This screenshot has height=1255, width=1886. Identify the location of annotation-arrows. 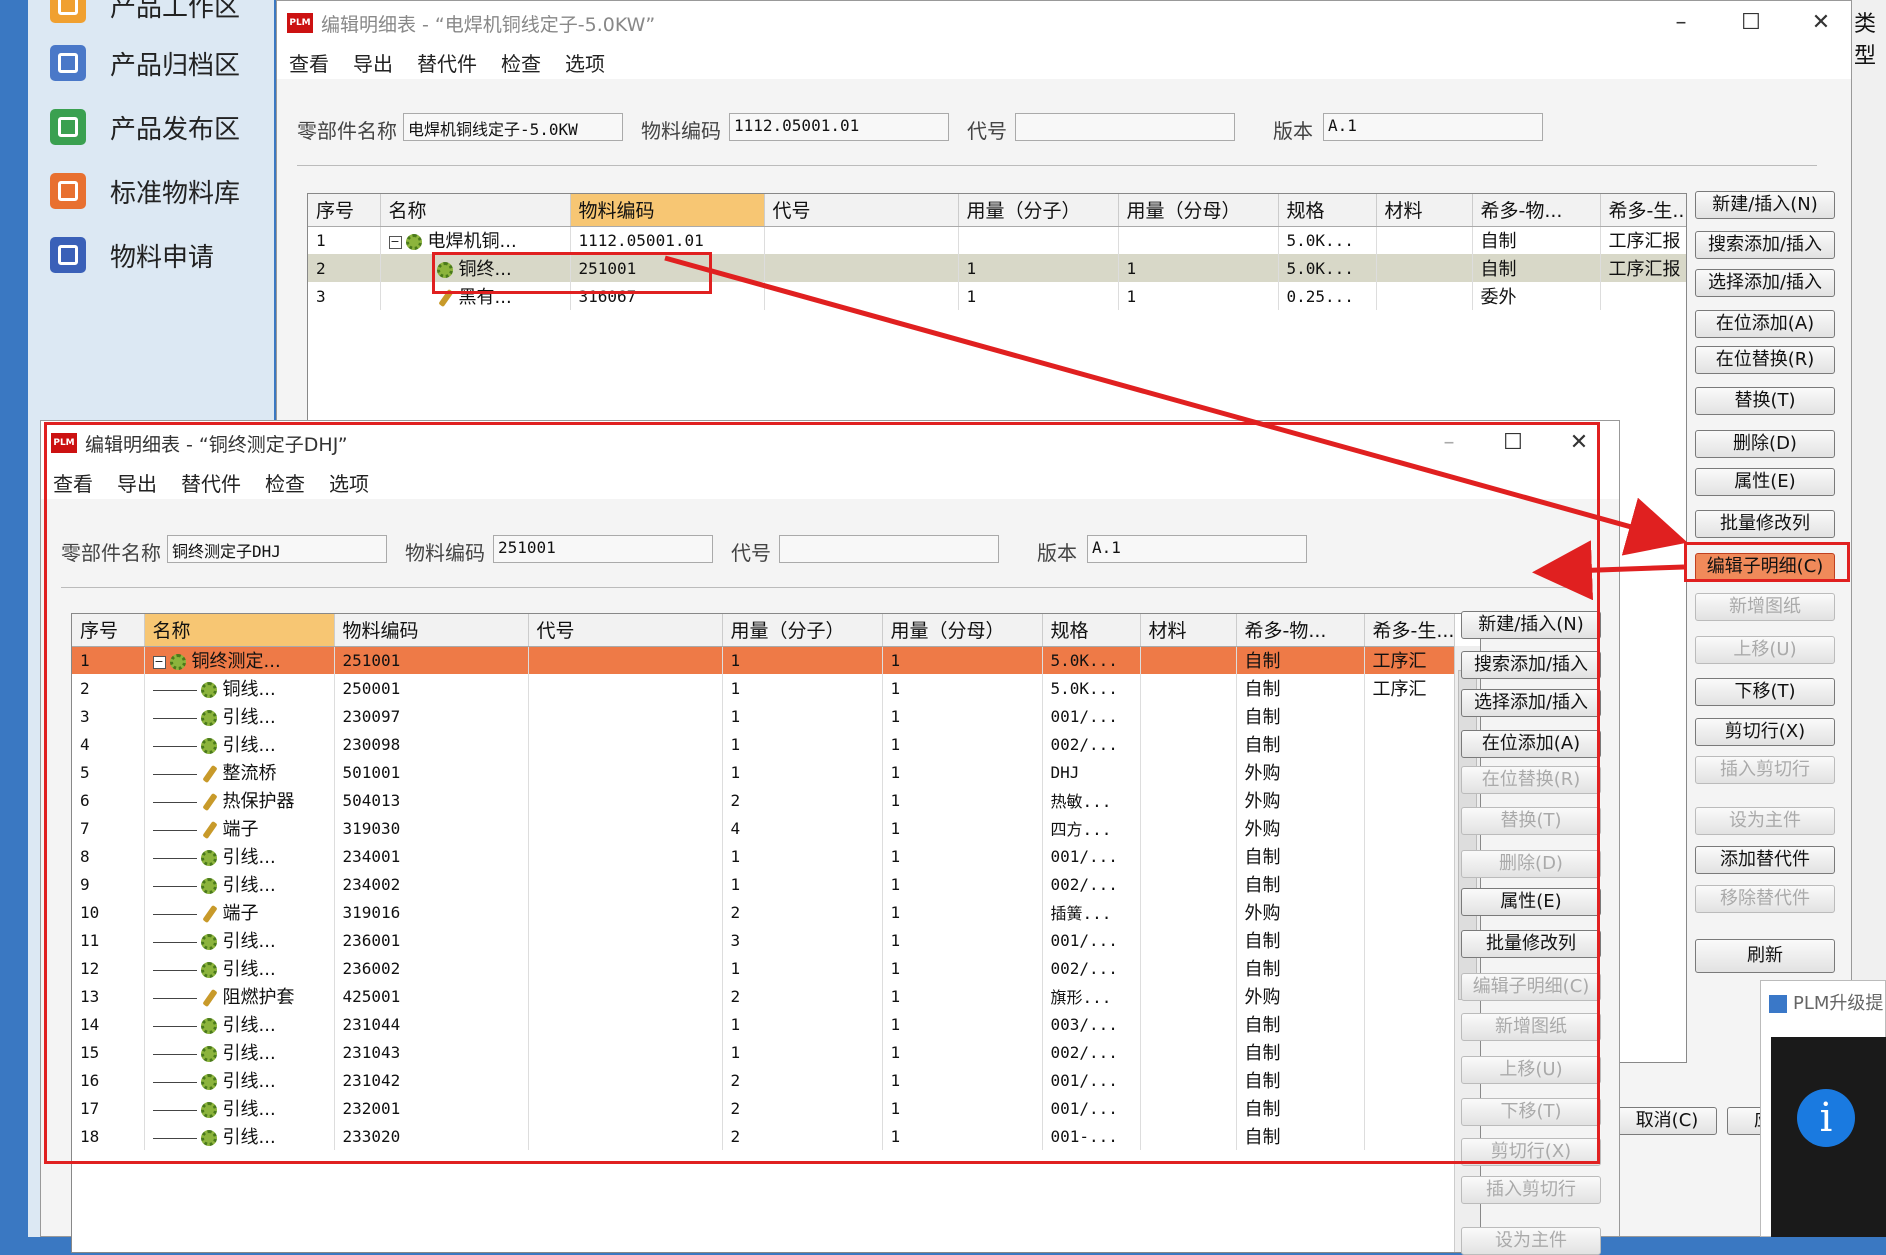
(1176, 428).